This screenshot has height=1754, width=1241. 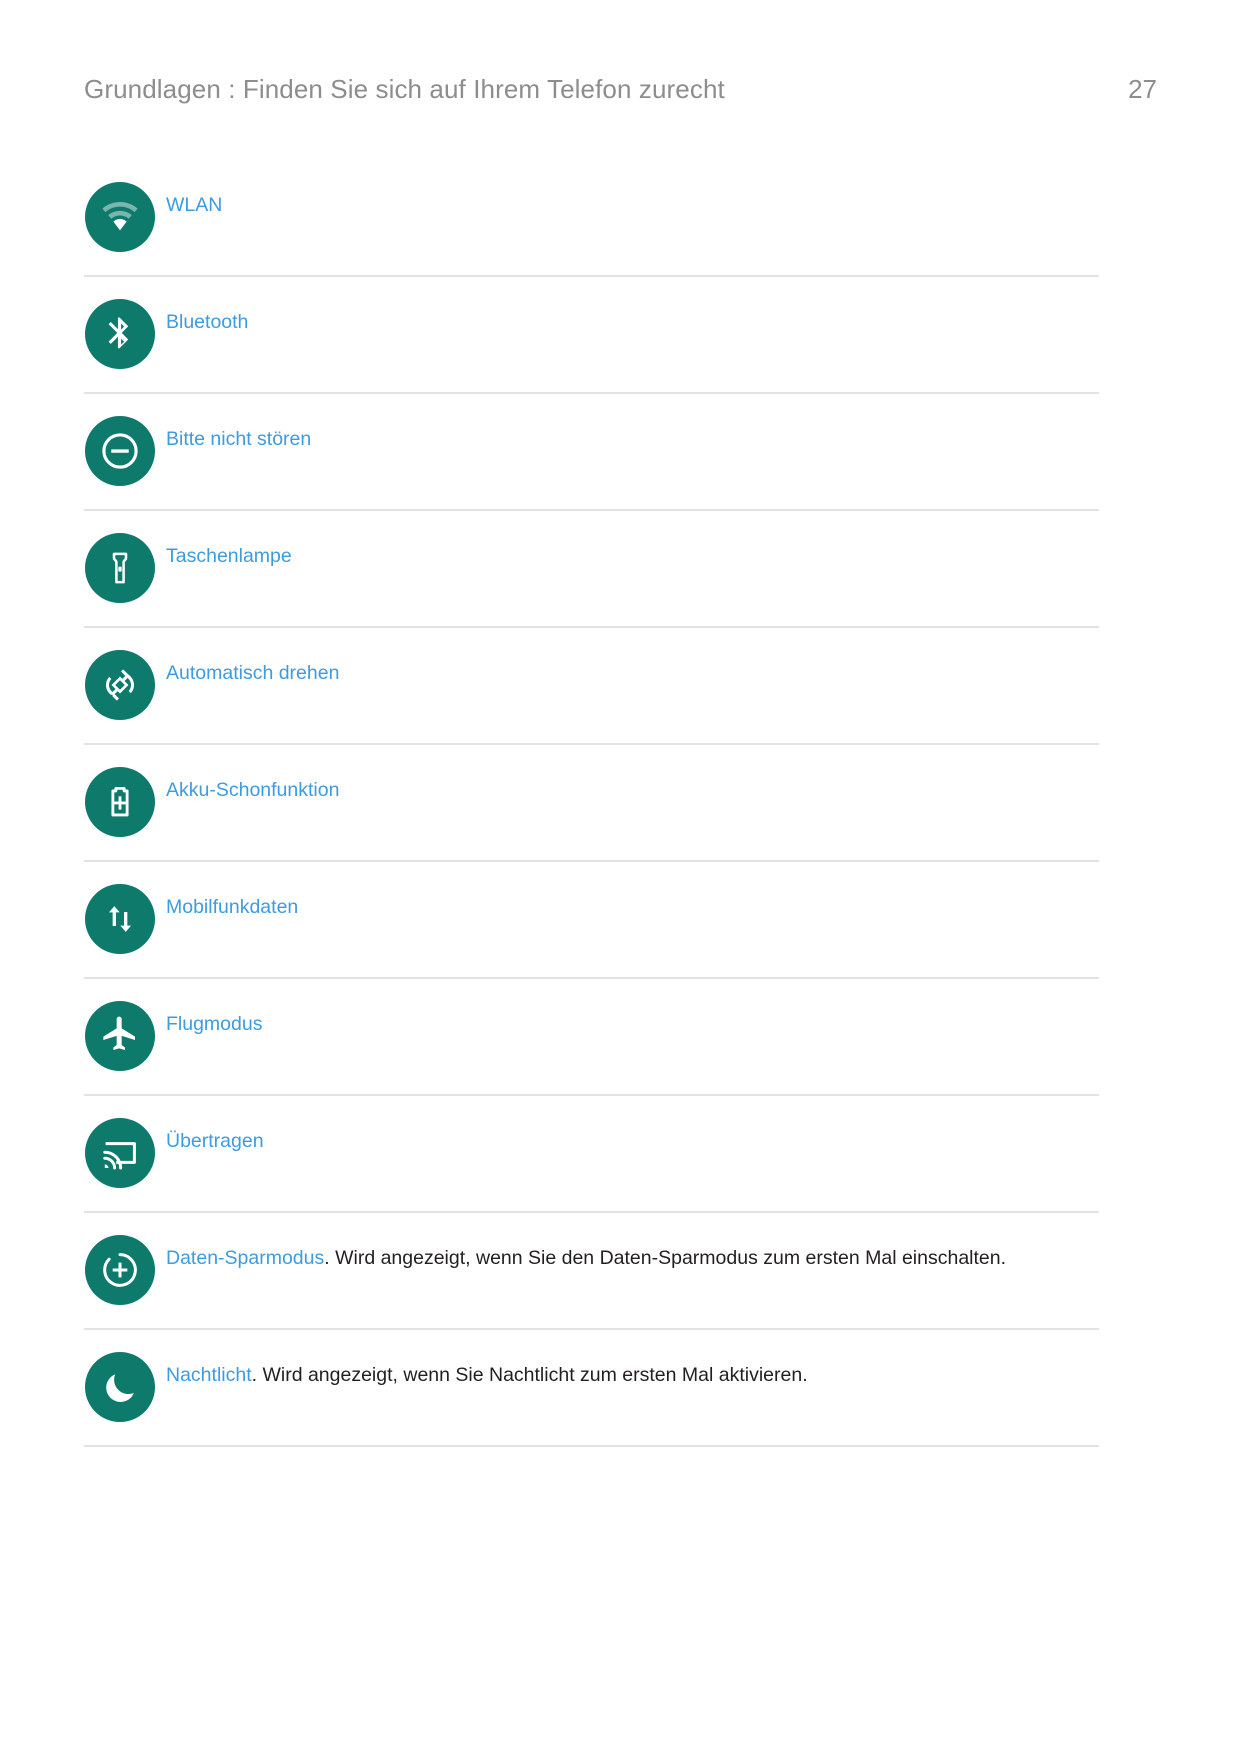 I want to click on page-number: 27, so click(x=1142, y=89).